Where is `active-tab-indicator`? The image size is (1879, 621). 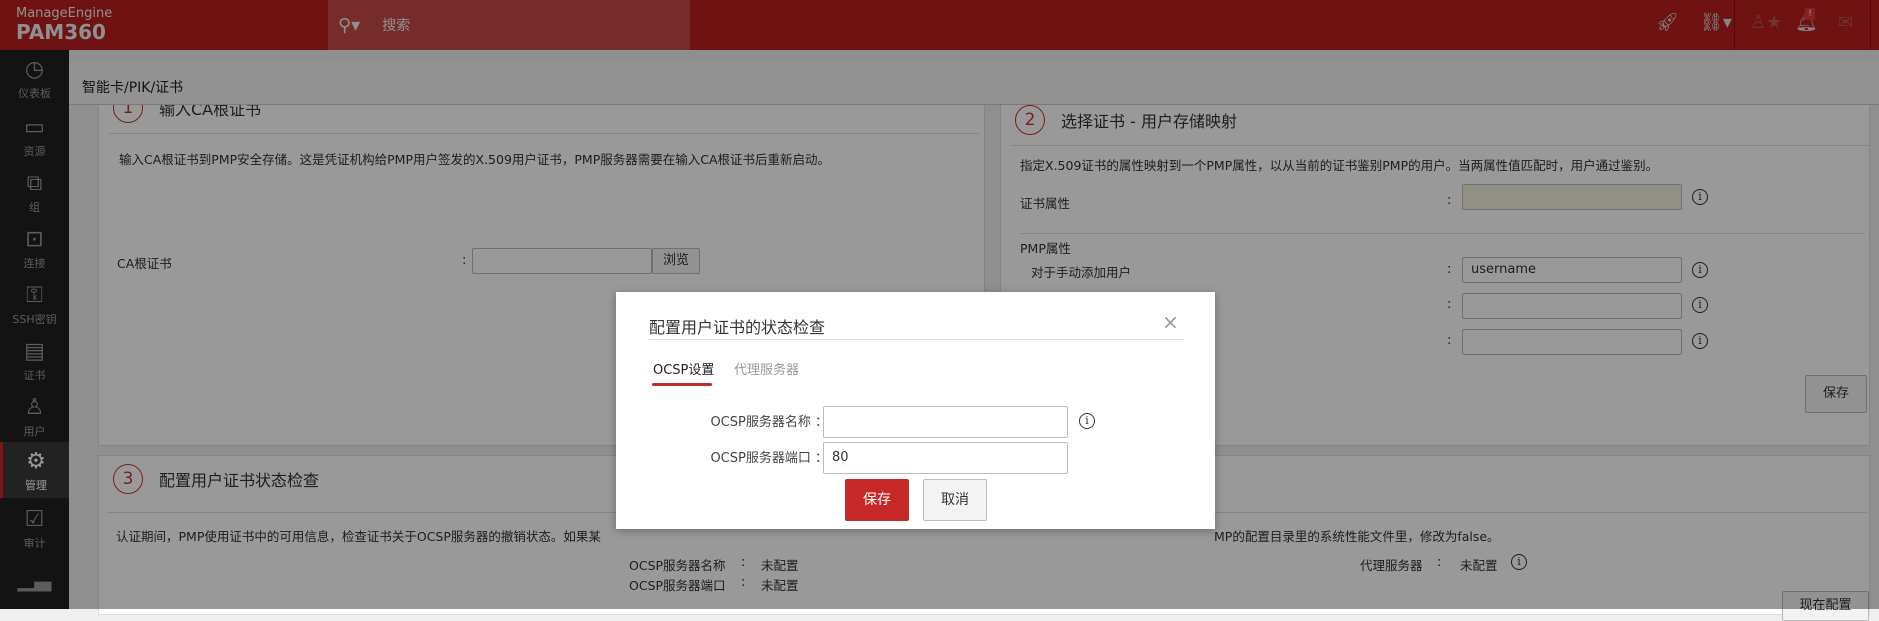 active-tab-indicator is located at coordinates (682, 384).